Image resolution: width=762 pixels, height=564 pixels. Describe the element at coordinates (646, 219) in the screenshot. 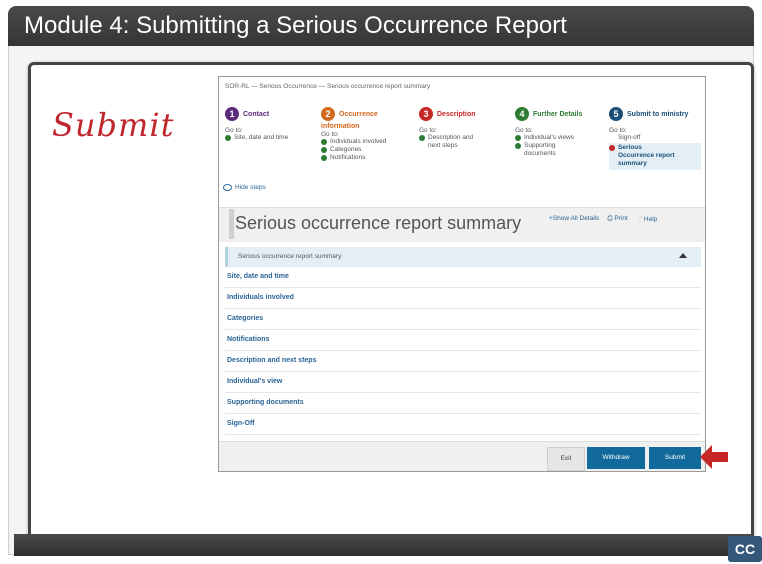

I see `help-link: ❔Help` at that location.